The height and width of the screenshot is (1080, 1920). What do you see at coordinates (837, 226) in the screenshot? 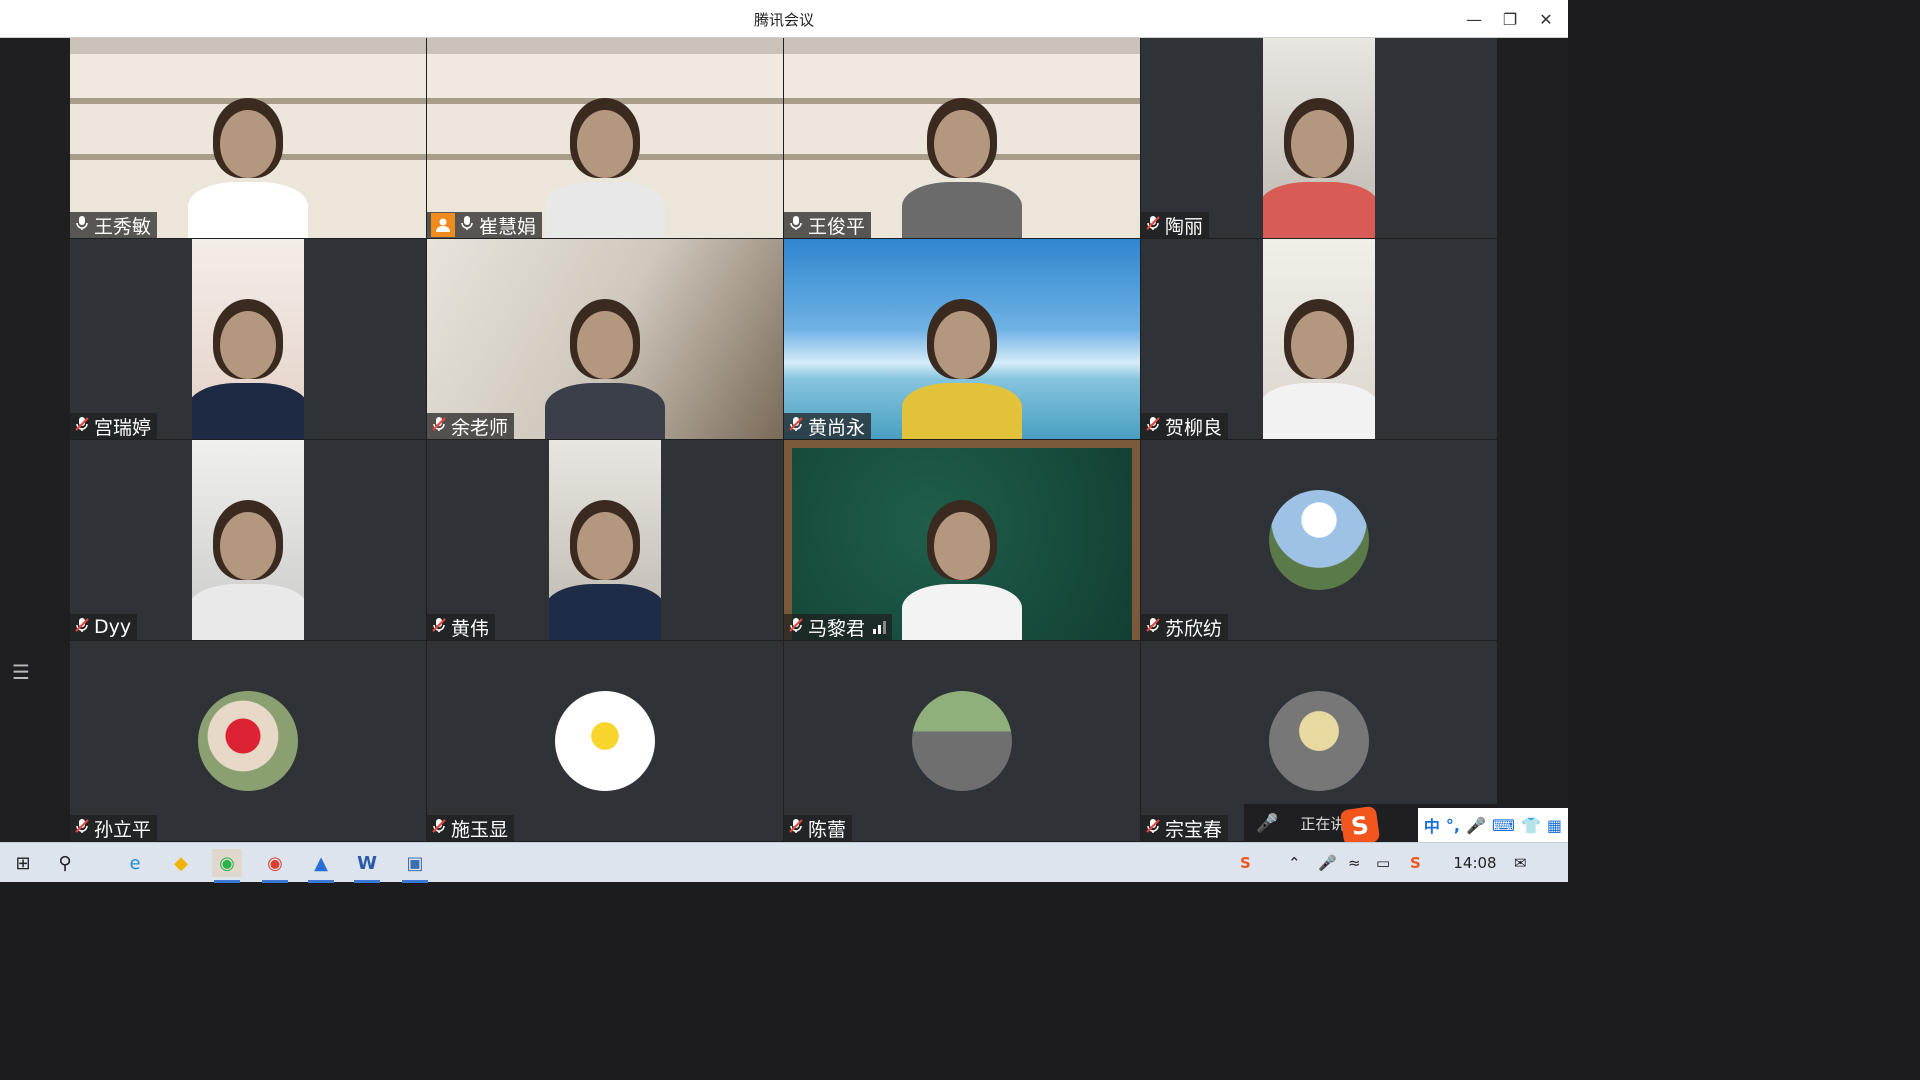
I see `participant-name: 王俊平` at bounding box center [837, 226].